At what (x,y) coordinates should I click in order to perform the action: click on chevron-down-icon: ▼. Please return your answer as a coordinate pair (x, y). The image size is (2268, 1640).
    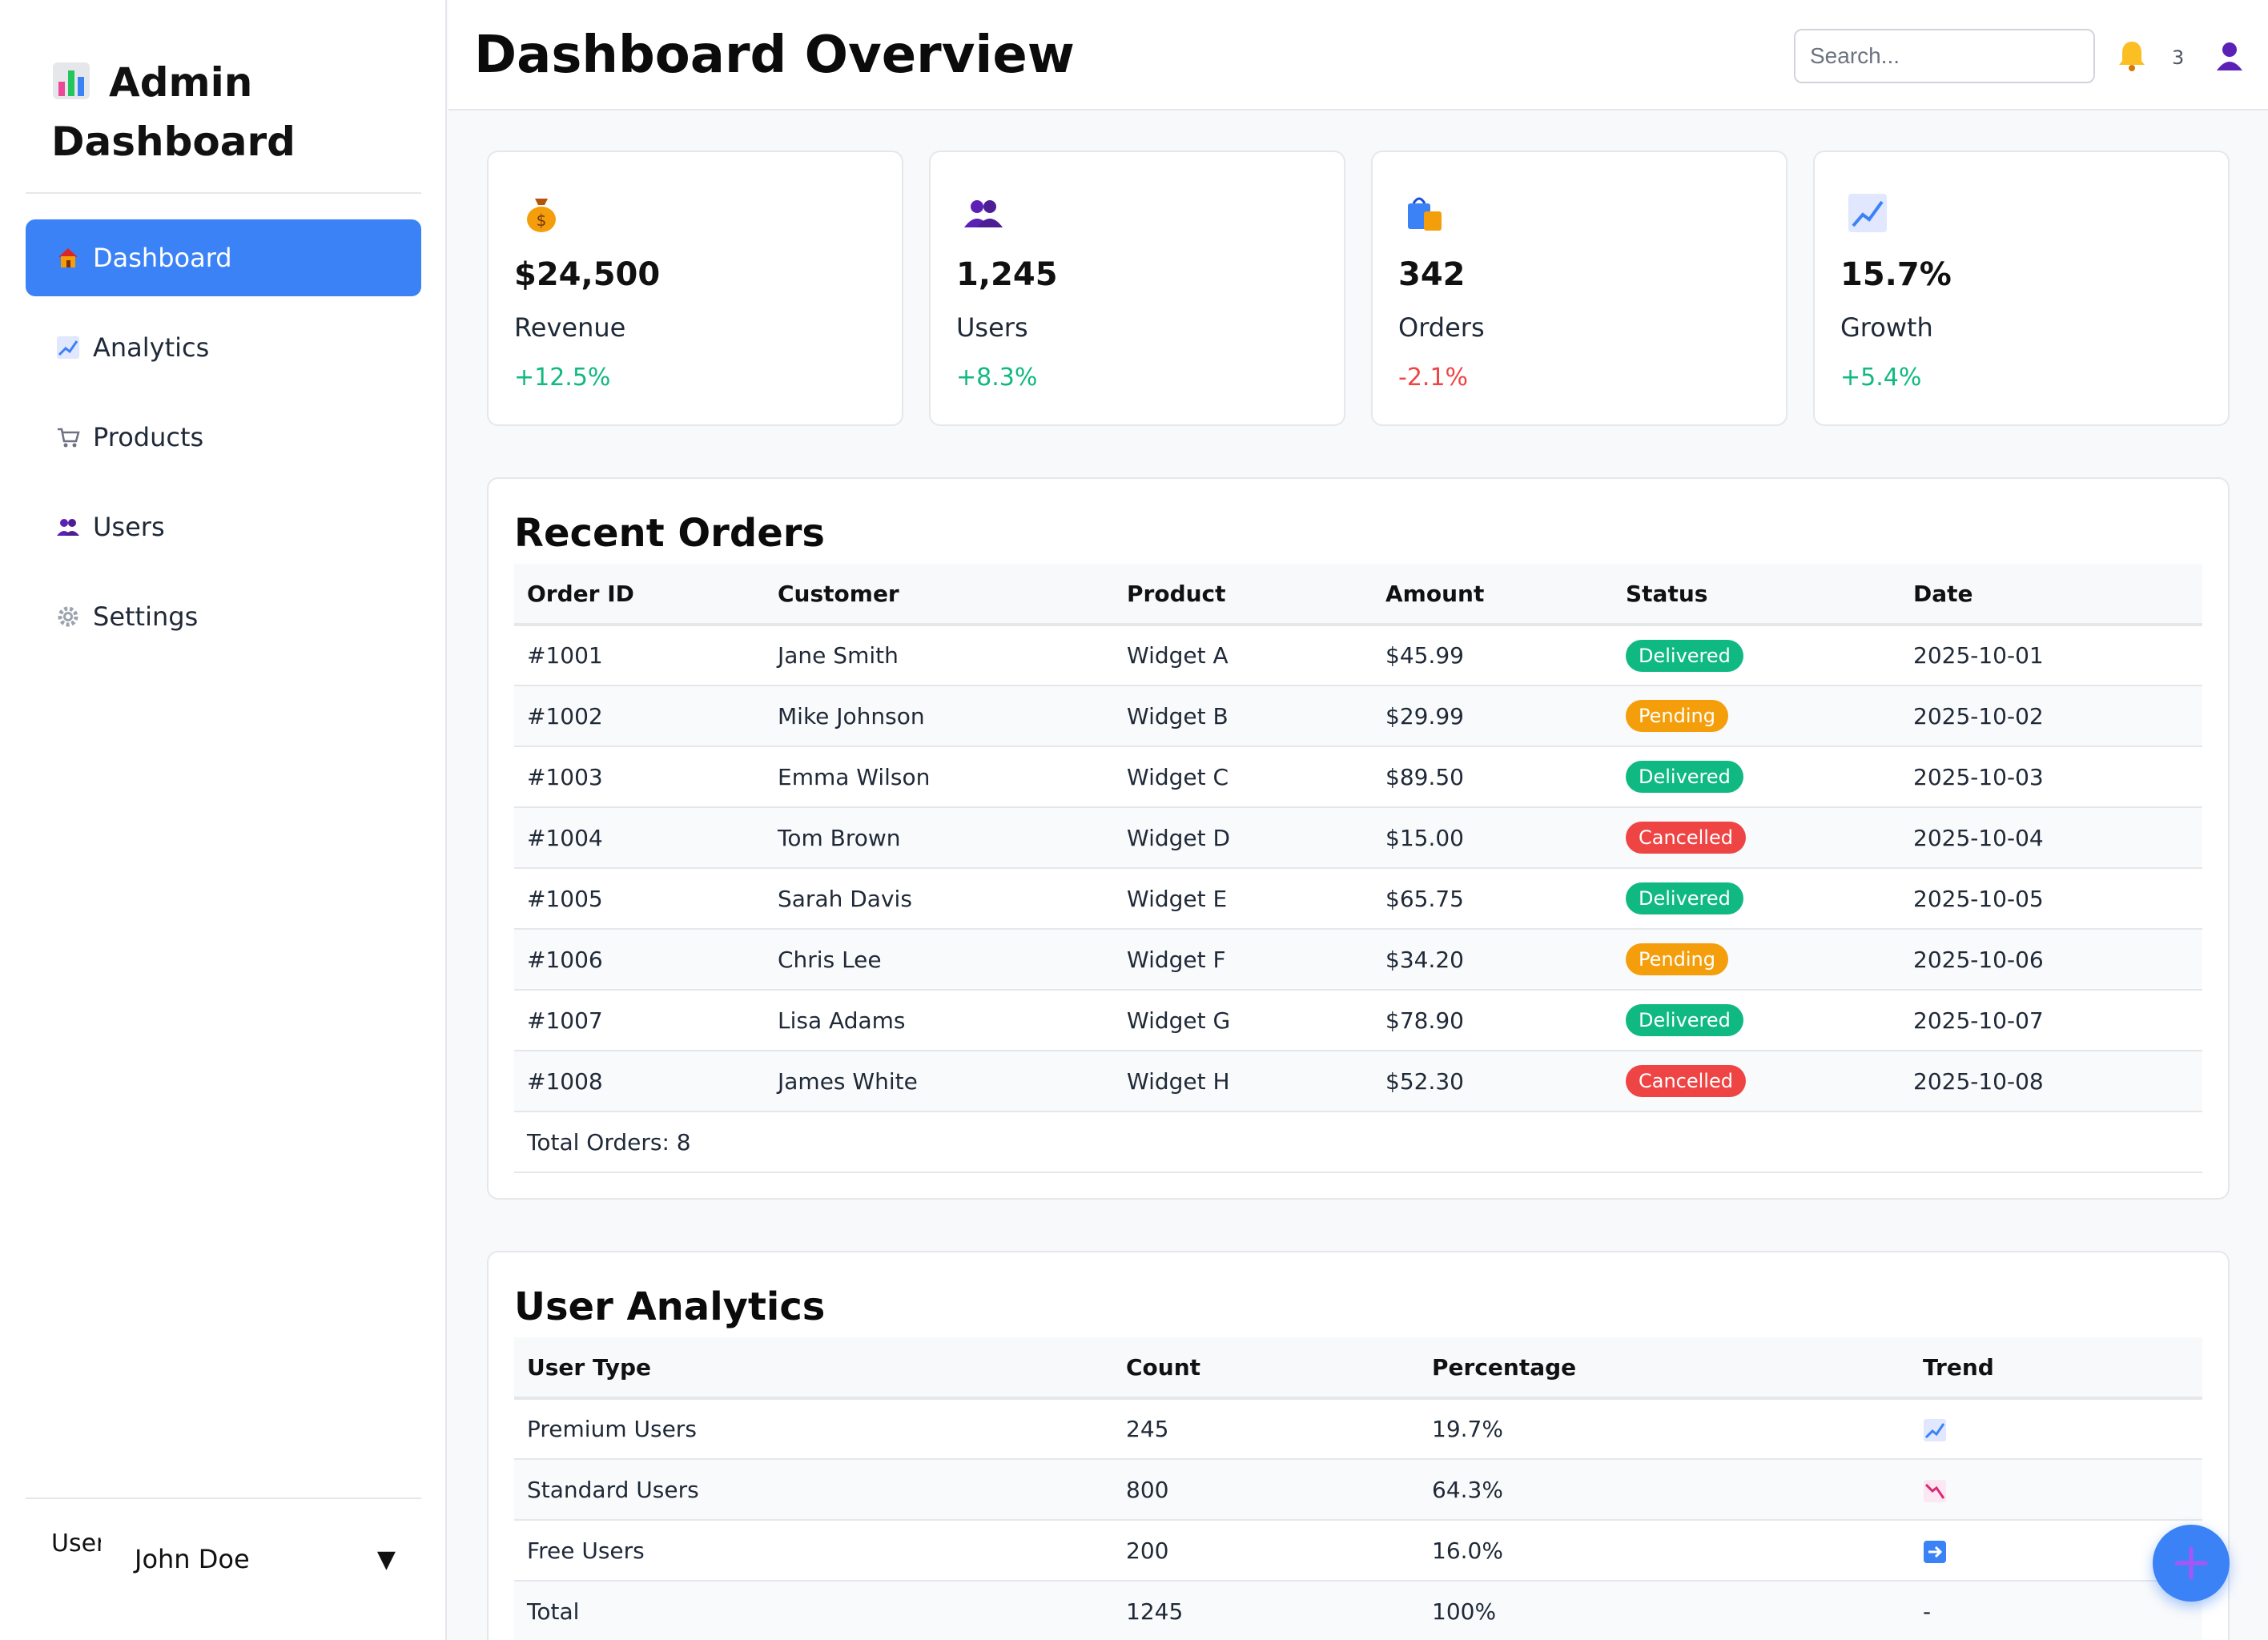
    Looking at the image, I should click on (386, 1560).